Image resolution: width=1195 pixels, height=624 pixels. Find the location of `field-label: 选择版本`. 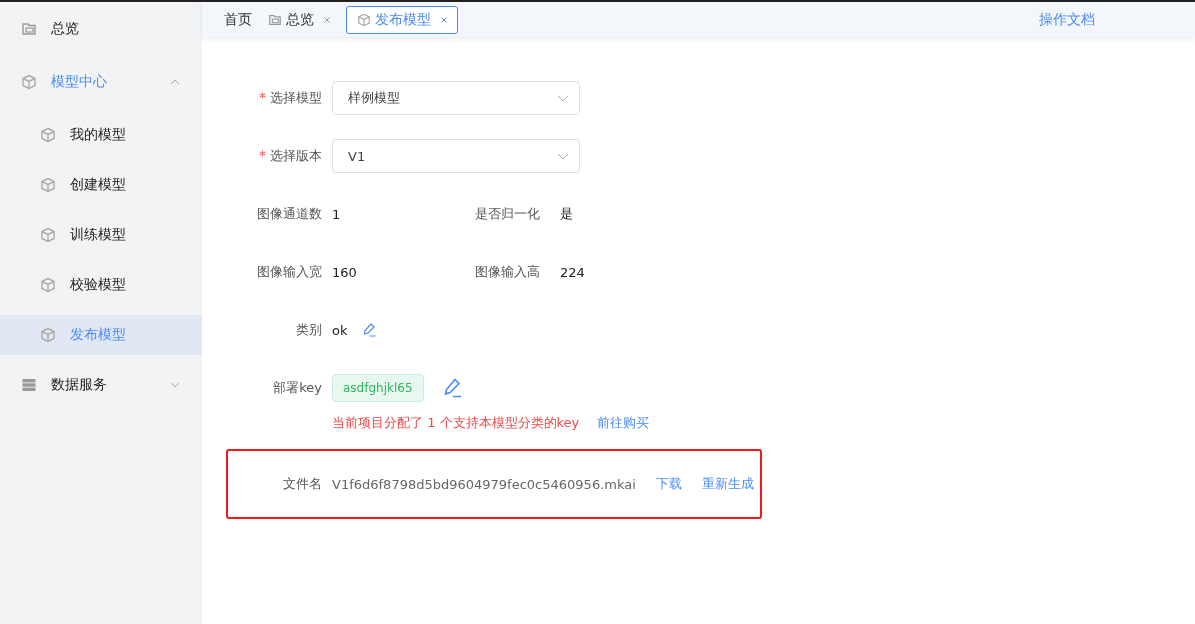

field-label: 选择版本 is located at coordinates (296, 155).